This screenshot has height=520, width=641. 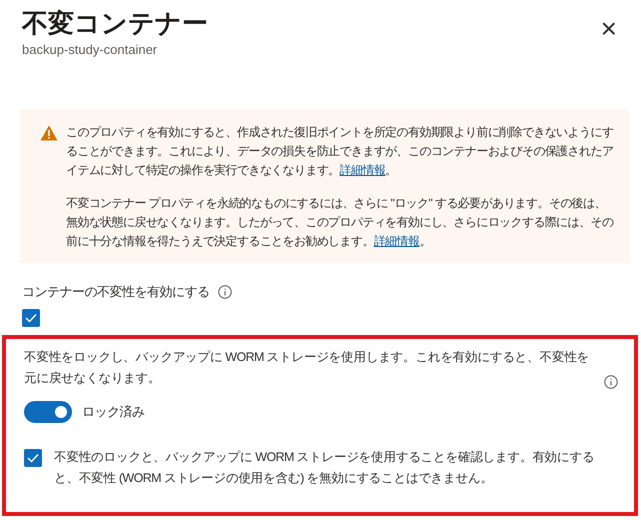 I want to click on enable-label: コンテナーの不変性を有効にする, so click(x=116, y=292).